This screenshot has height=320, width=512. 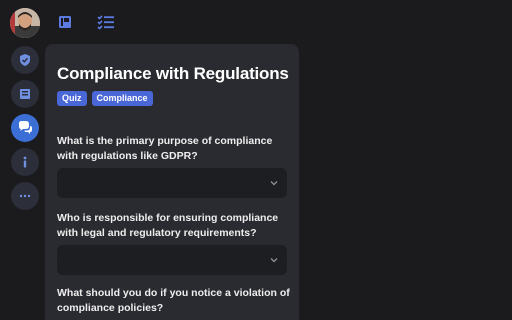 I want to click on avatar-image, so click(x=25, y=23).